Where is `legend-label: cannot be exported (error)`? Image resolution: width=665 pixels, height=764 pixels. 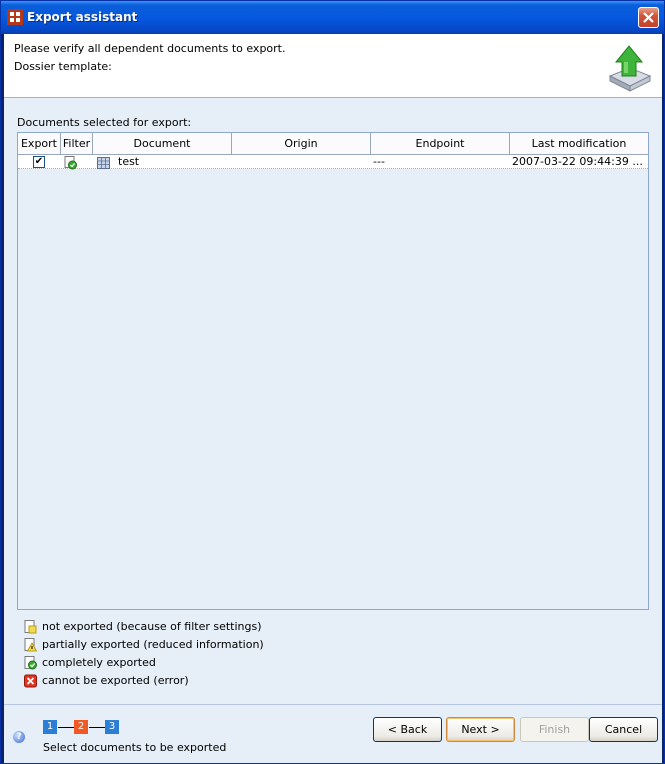 legend-label: cannot be exported (error) is located at coordinates (115, 680).